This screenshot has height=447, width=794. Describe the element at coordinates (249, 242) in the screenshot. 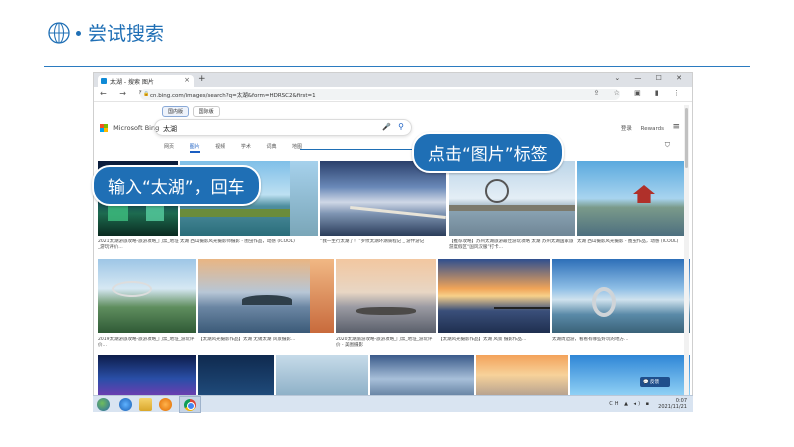

I see `result-caption: 太湖 西山摄影风光摄影师摄影 - 图虫作品，动感 (ICOOL)` at that location.